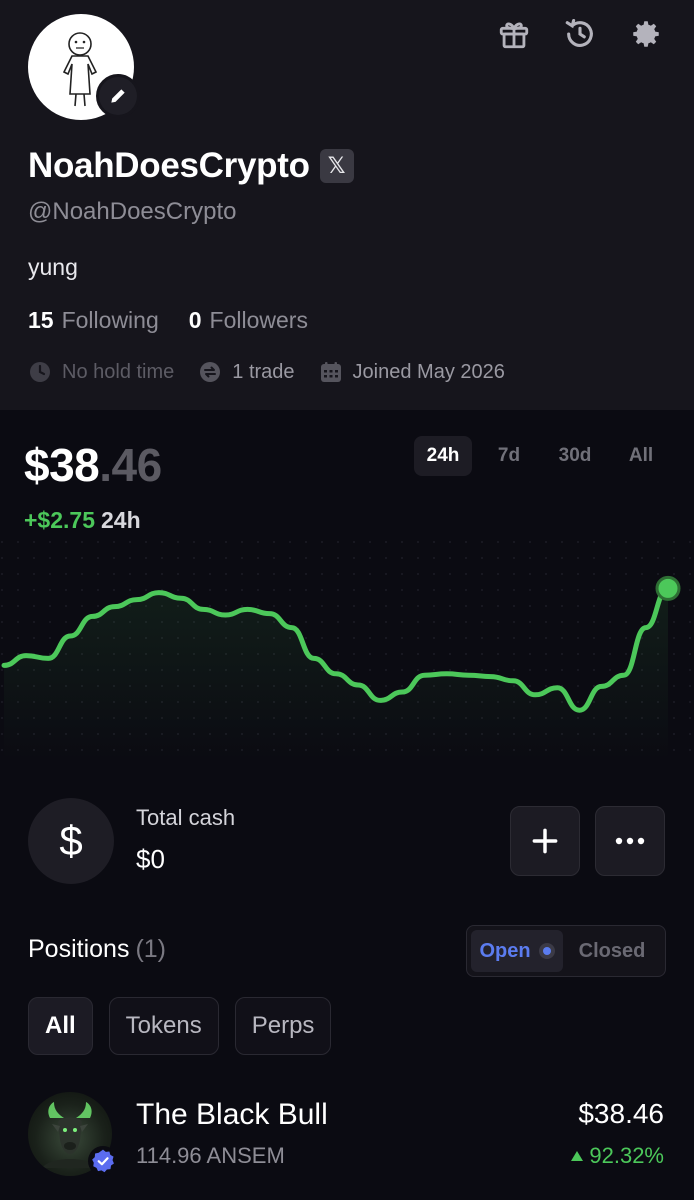 This screenshot has width=694, height=1200. I want to click on add-cash-button, so click(545, 841).